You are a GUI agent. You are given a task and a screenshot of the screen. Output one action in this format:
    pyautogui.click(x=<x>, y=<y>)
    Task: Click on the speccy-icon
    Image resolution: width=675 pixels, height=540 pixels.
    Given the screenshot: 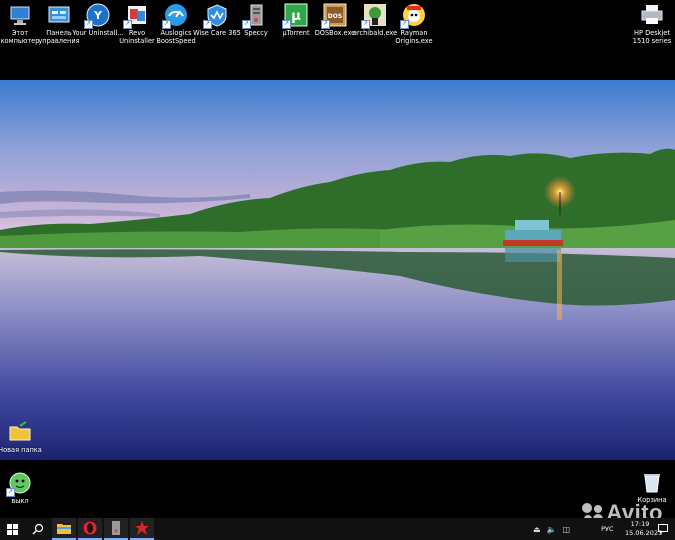 What is the action you would take?
    pyautogui.click(x=116, y=528)
    